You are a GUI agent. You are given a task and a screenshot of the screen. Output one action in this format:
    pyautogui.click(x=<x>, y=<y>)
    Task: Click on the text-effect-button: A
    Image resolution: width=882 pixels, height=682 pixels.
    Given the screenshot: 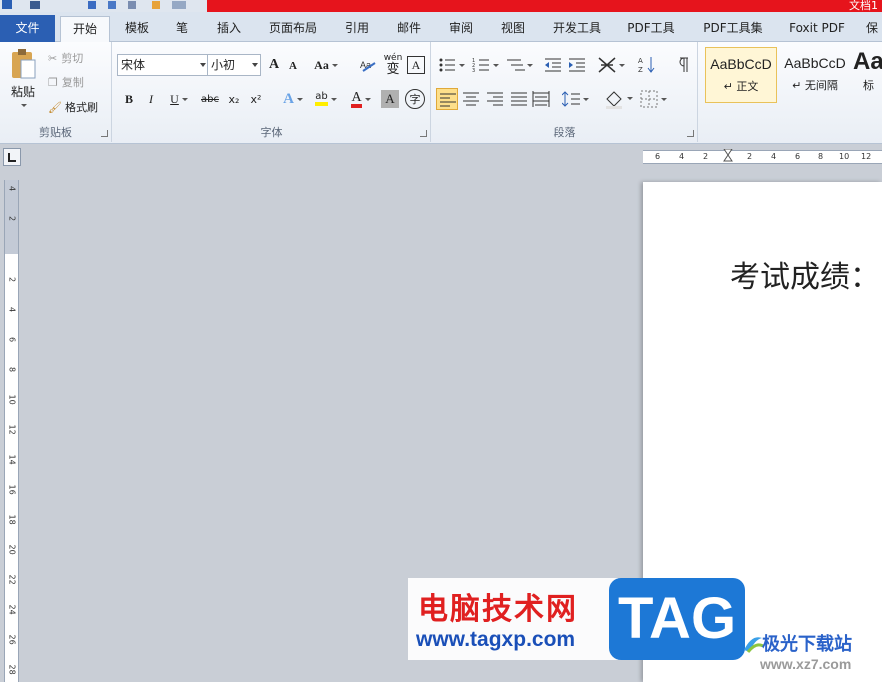 What is the action you would take?
    pyautogui.click(x=293, y=99)
    